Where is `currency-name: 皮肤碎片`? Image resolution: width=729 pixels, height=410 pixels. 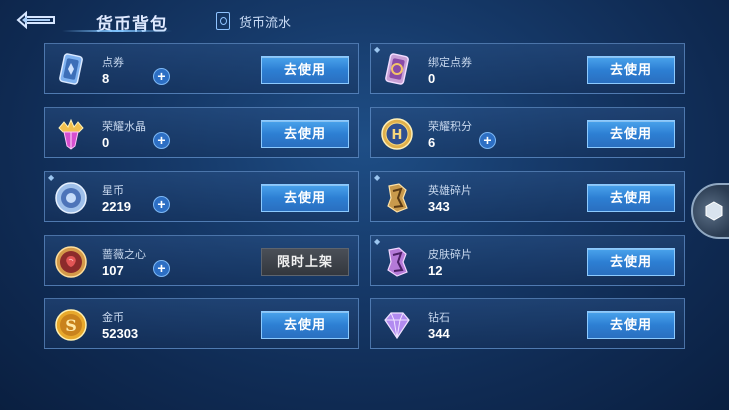 currency-name: 皮肤碎片 is located at coordinates (450, 255).